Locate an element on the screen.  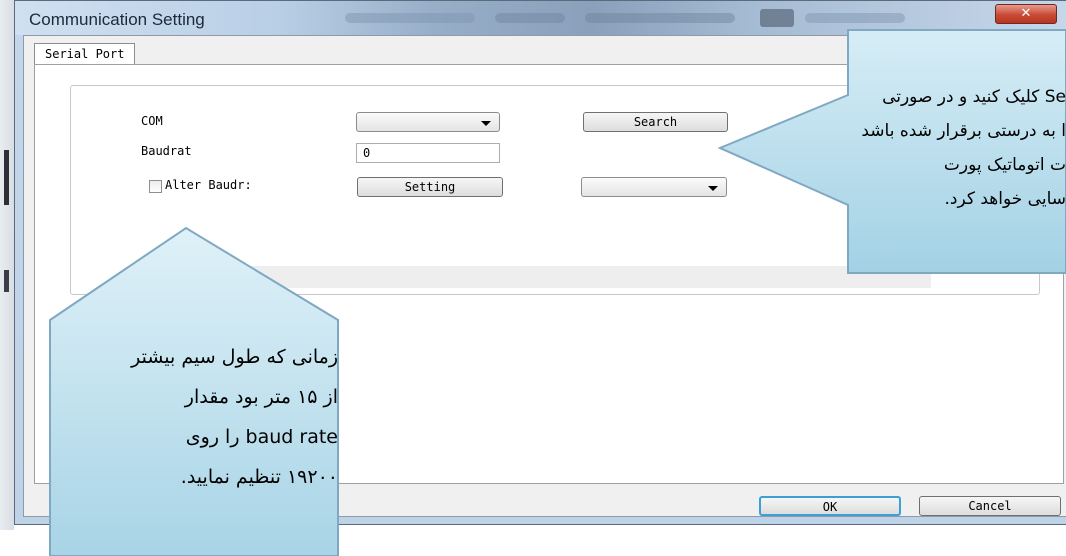
callout-left-line: ۱۹۲۰۰ تنظیم نمایید. is located at coordinates (259, 477).